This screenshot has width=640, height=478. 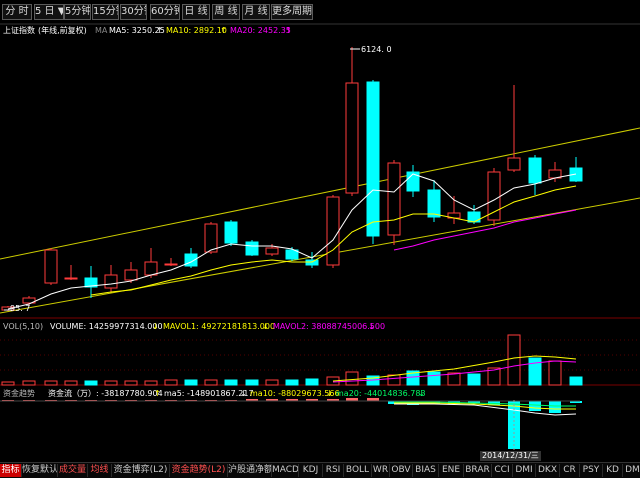 I want to click on fund-ma5-arrow: ↑, so click(x=157, y=393).